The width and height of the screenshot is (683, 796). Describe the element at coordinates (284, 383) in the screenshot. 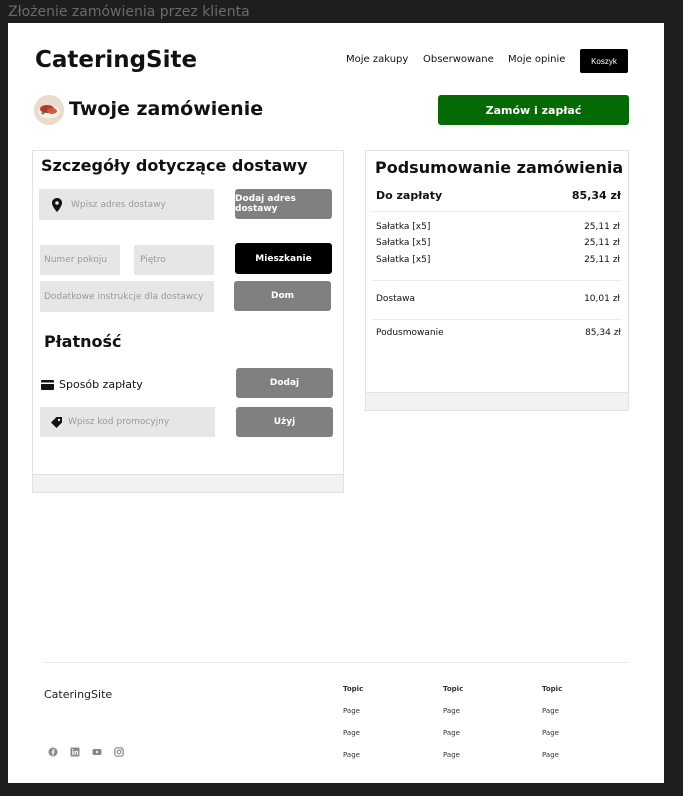

I see `add-payment-button: Dodaj` at that location.